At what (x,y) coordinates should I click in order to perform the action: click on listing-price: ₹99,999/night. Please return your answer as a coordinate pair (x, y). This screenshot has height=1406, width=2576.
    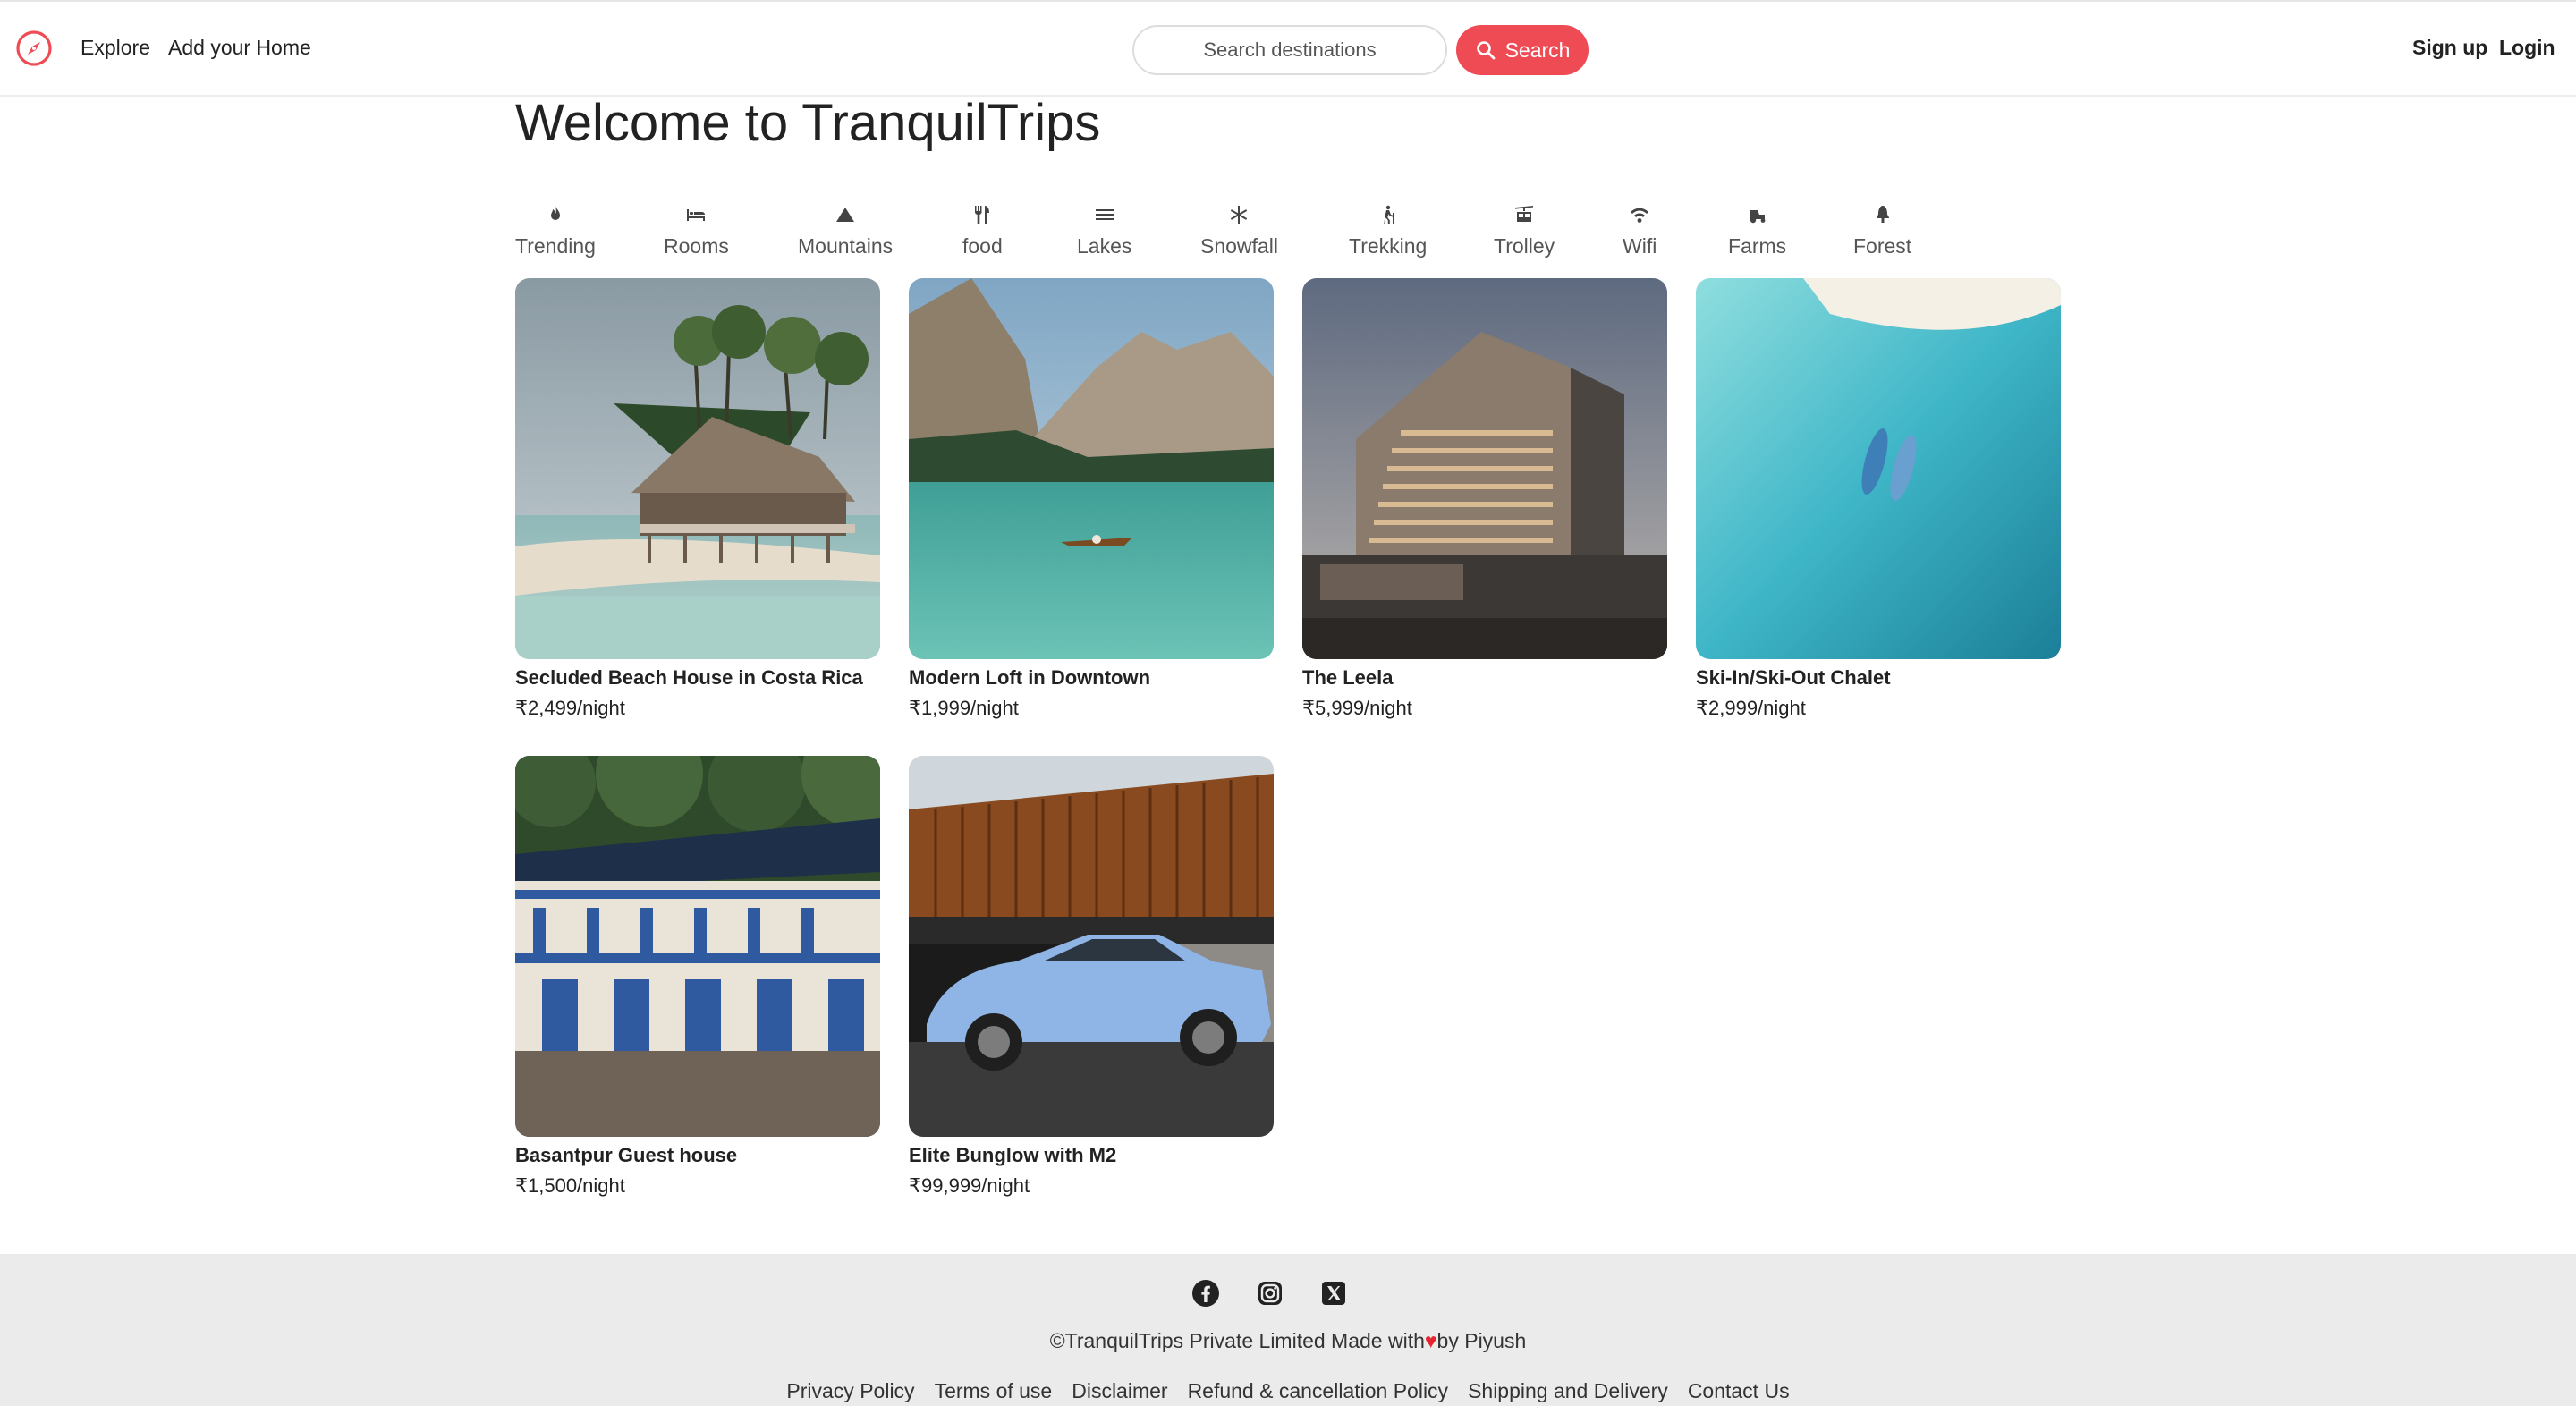
    Looking at the image, I should click on (969, 1185).